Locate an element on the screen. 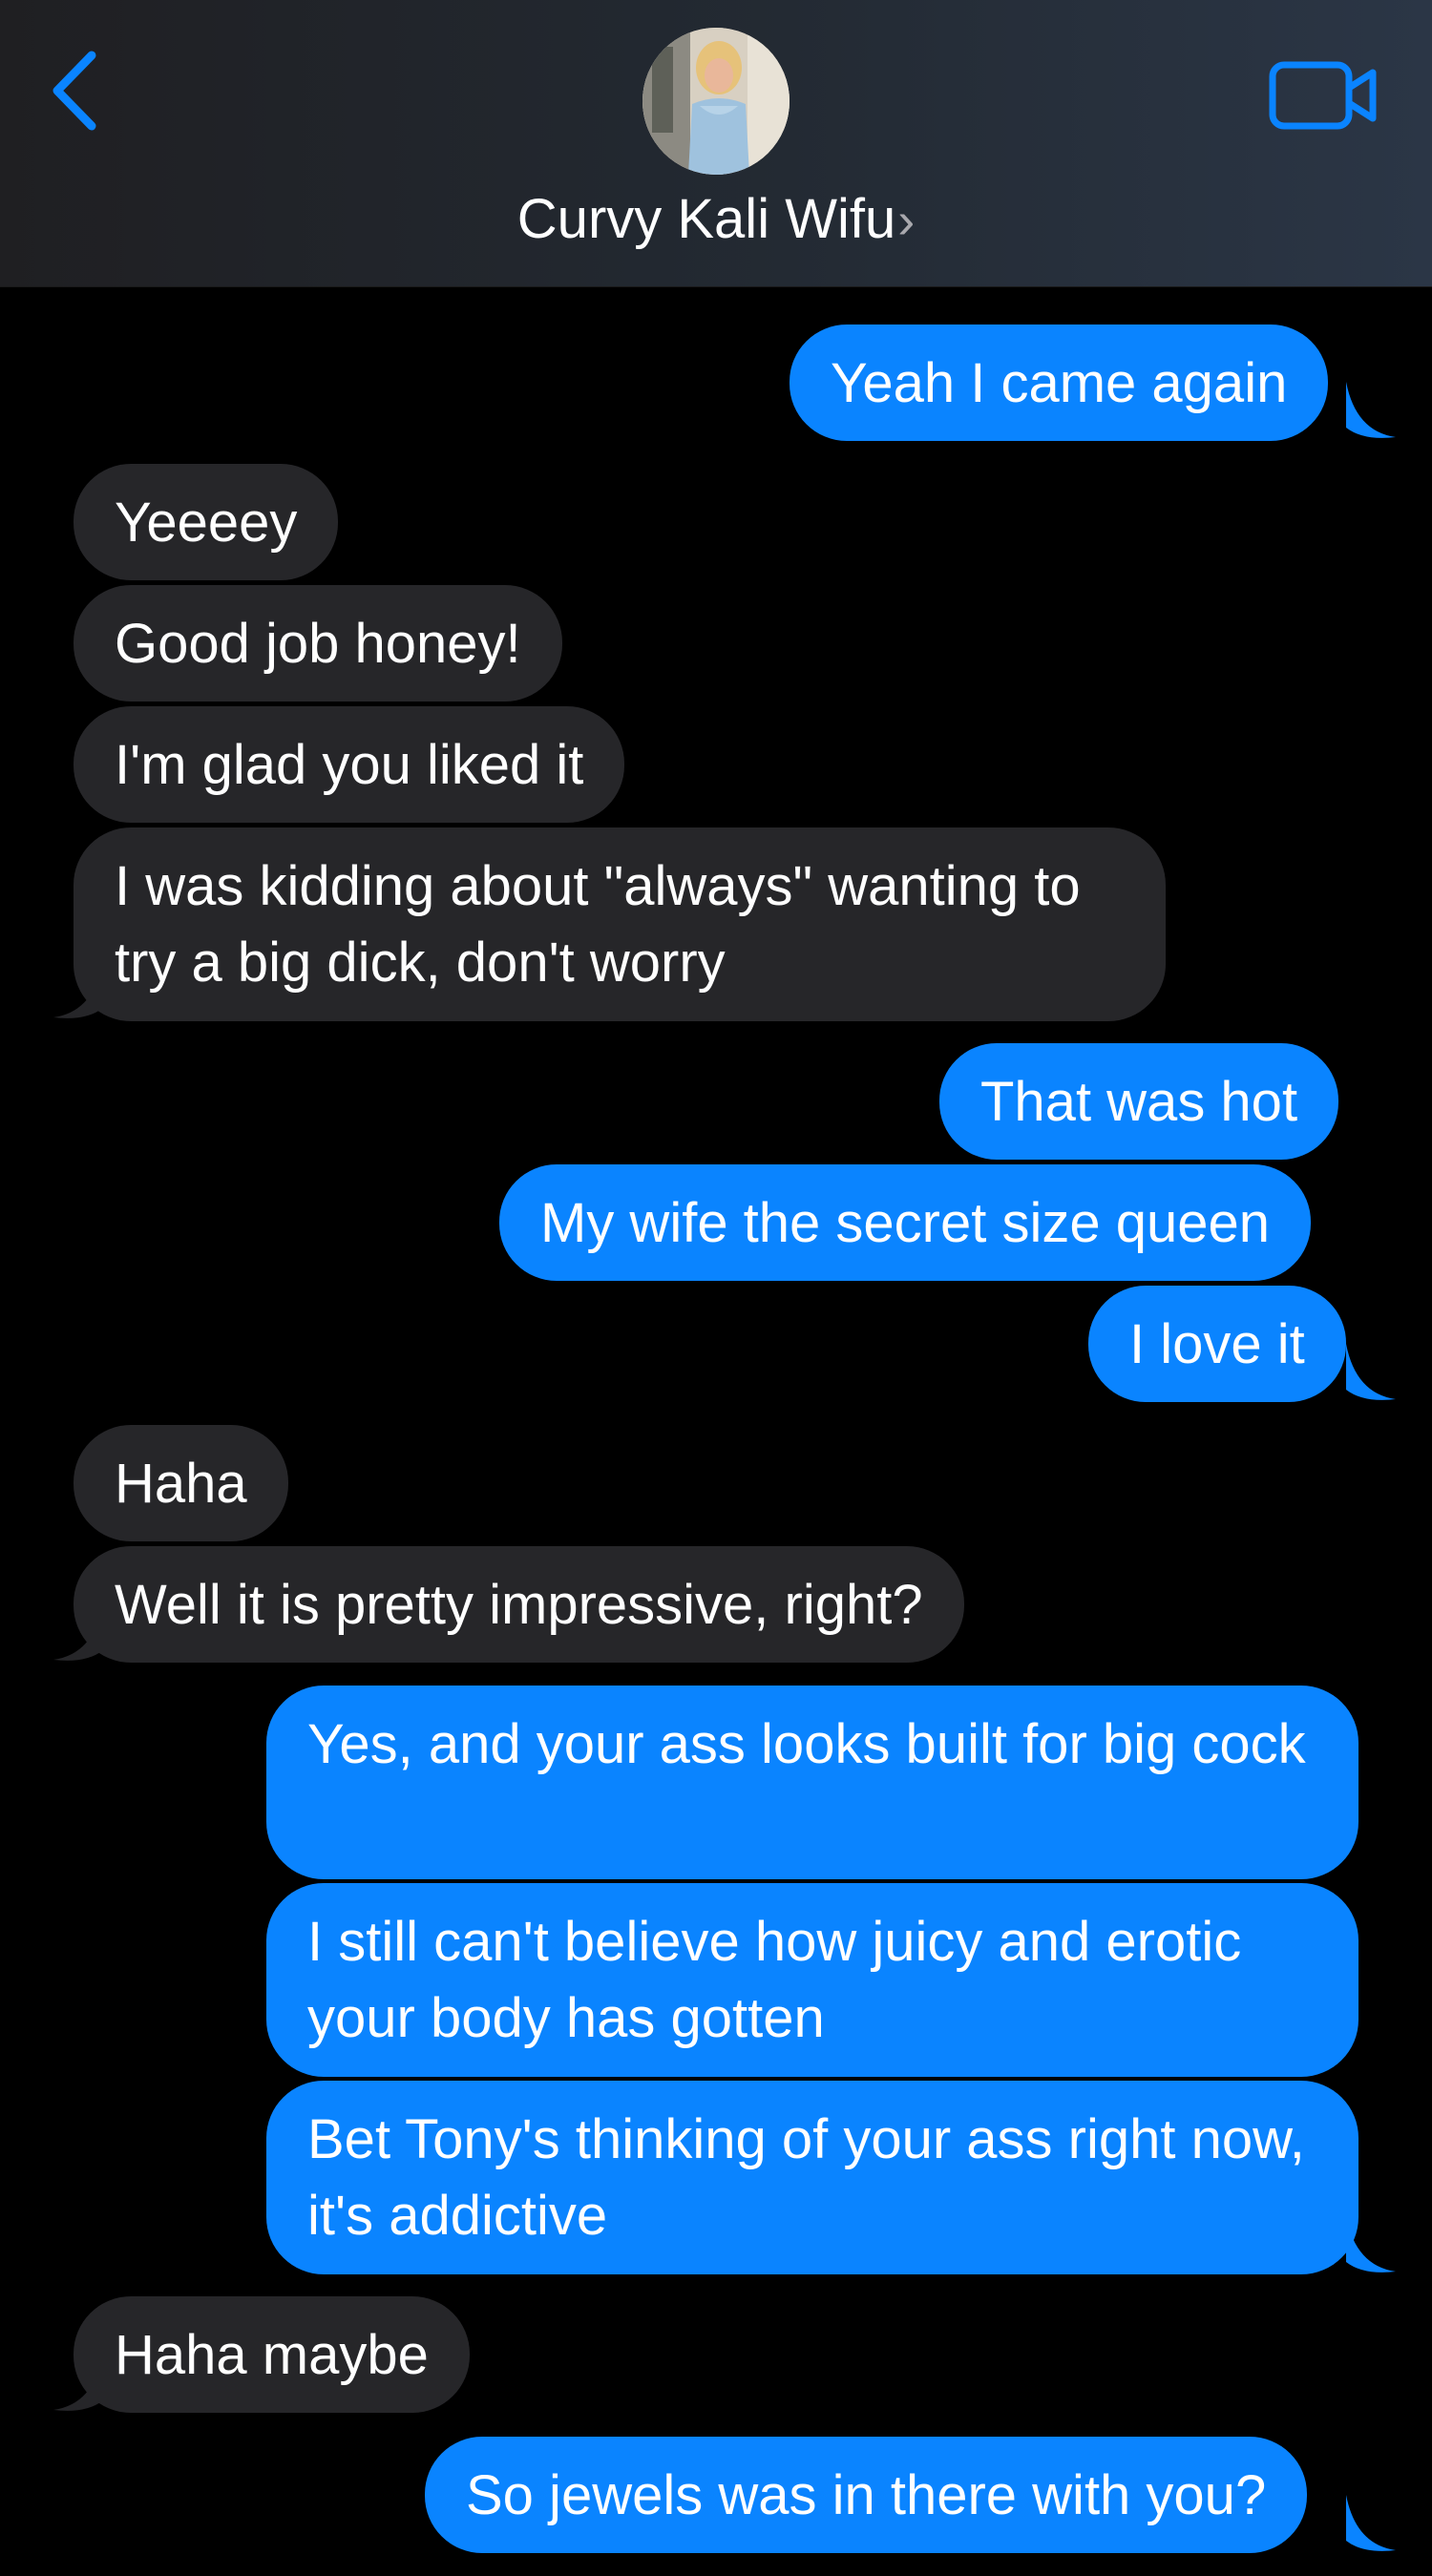 The image size is (1432, 2576). back-button is located at coordinates (74, 90).